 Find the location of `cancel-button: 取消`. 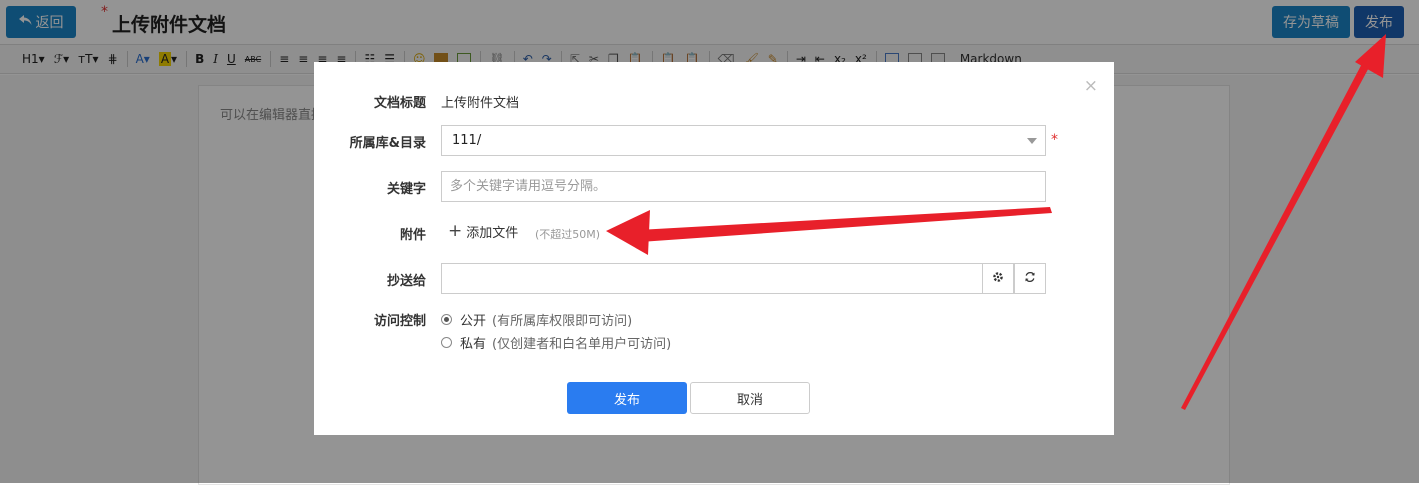

cancel-button: 取消 is located at coordinates (750, 398).